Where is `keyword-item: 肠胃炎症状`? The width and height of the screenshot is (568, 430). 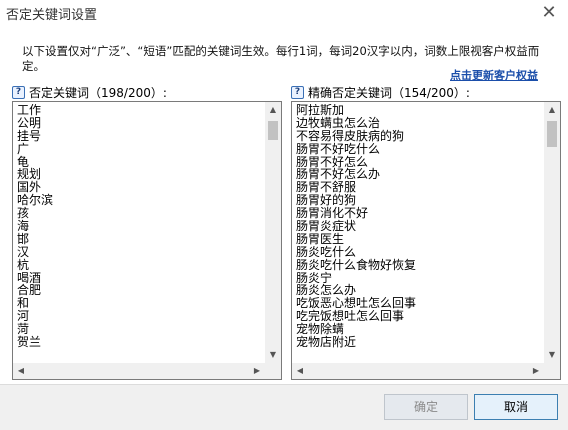
keyword-item: 肠胃炎症状 is located at coordinates (326, 226).